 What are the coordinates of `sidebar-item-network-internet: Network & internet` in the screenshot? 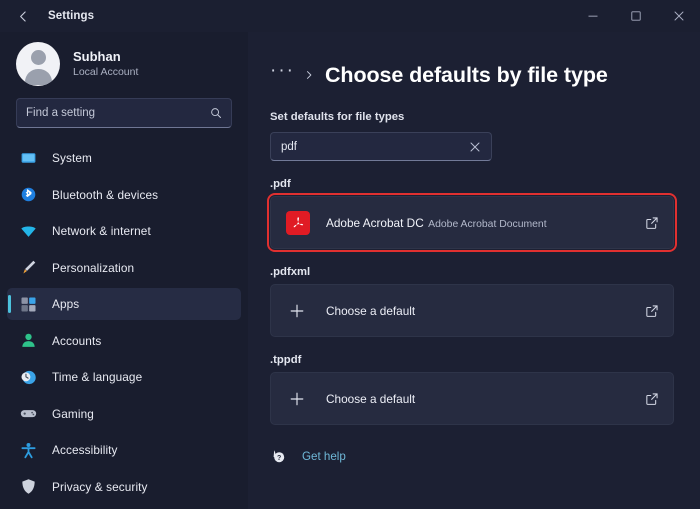 It's located at (124, 231).